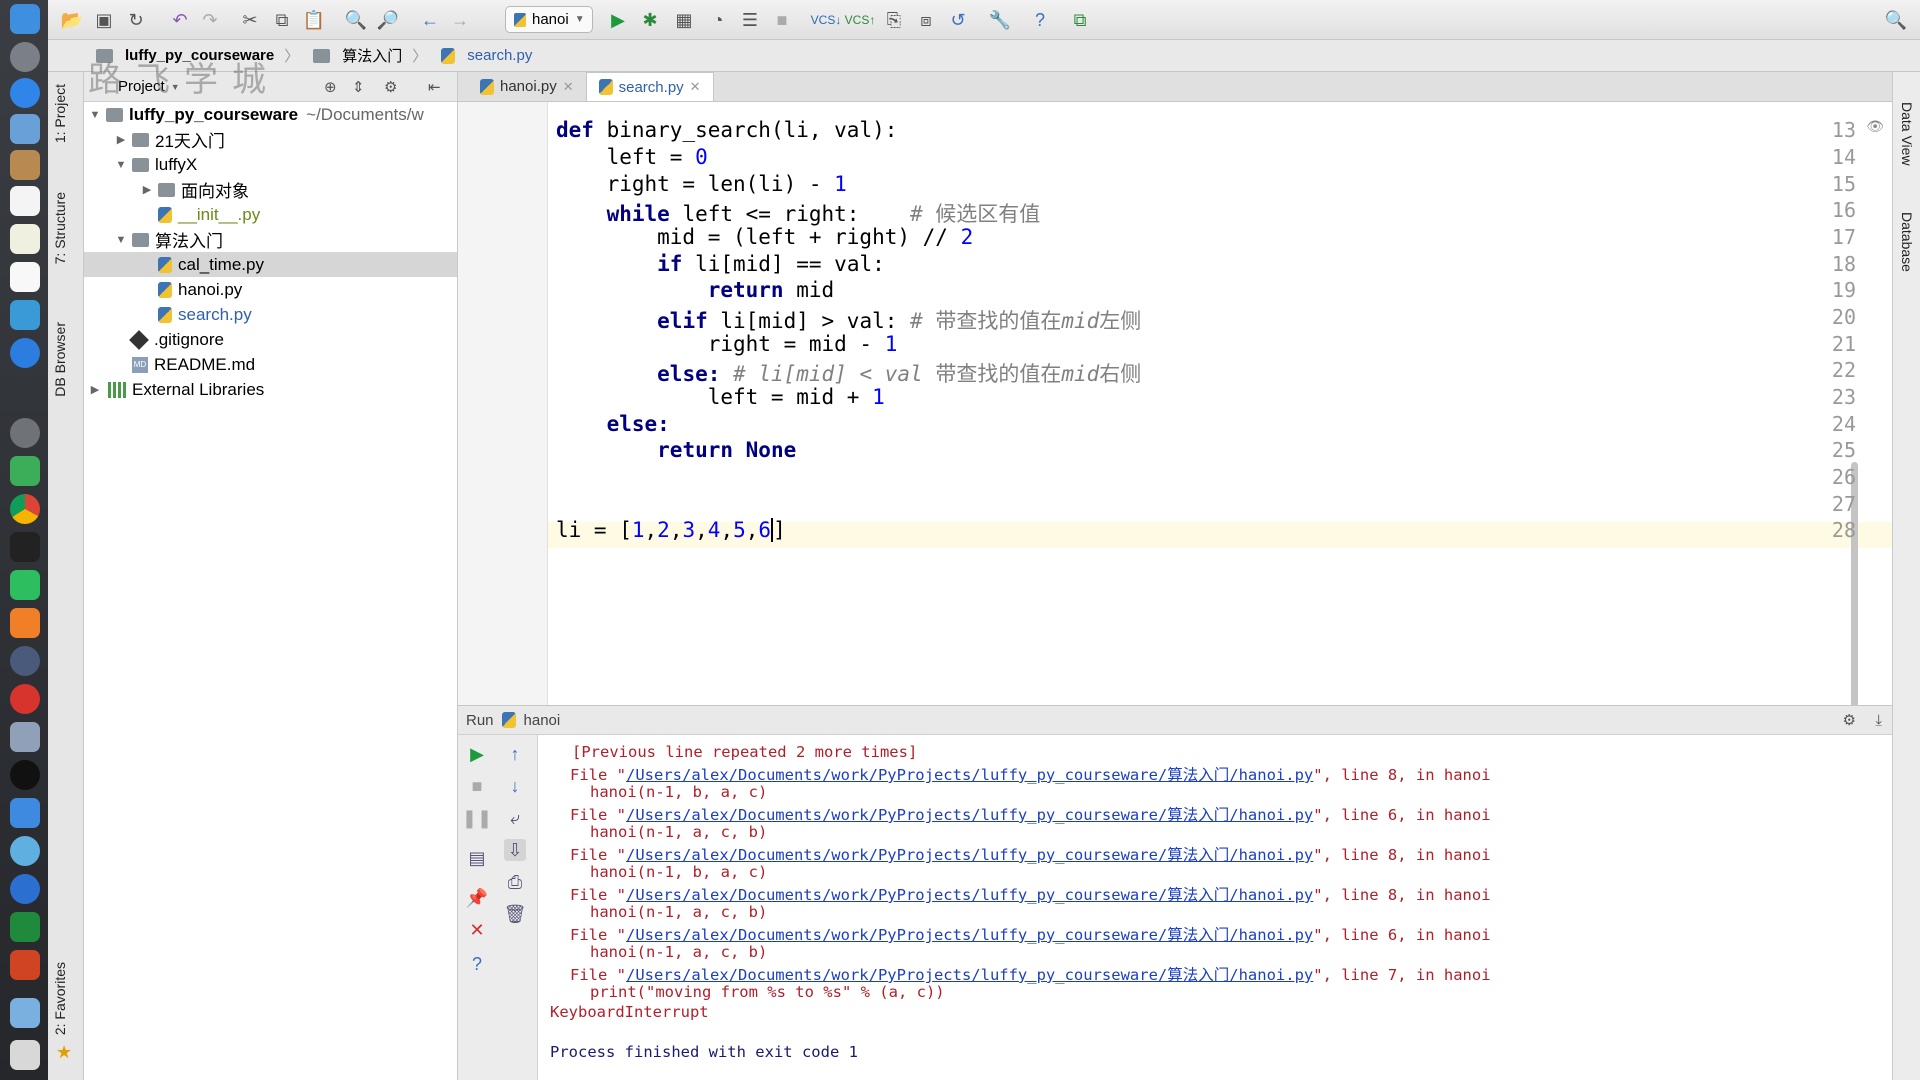  I want to click on safari-icon, so click(25, 93).